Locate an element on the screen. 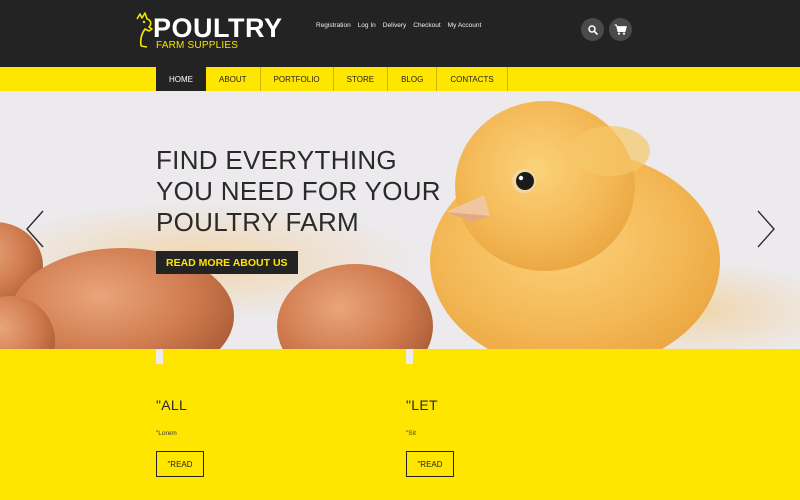  nav-item-about: ABOUT is located at coordinates (233, 79).